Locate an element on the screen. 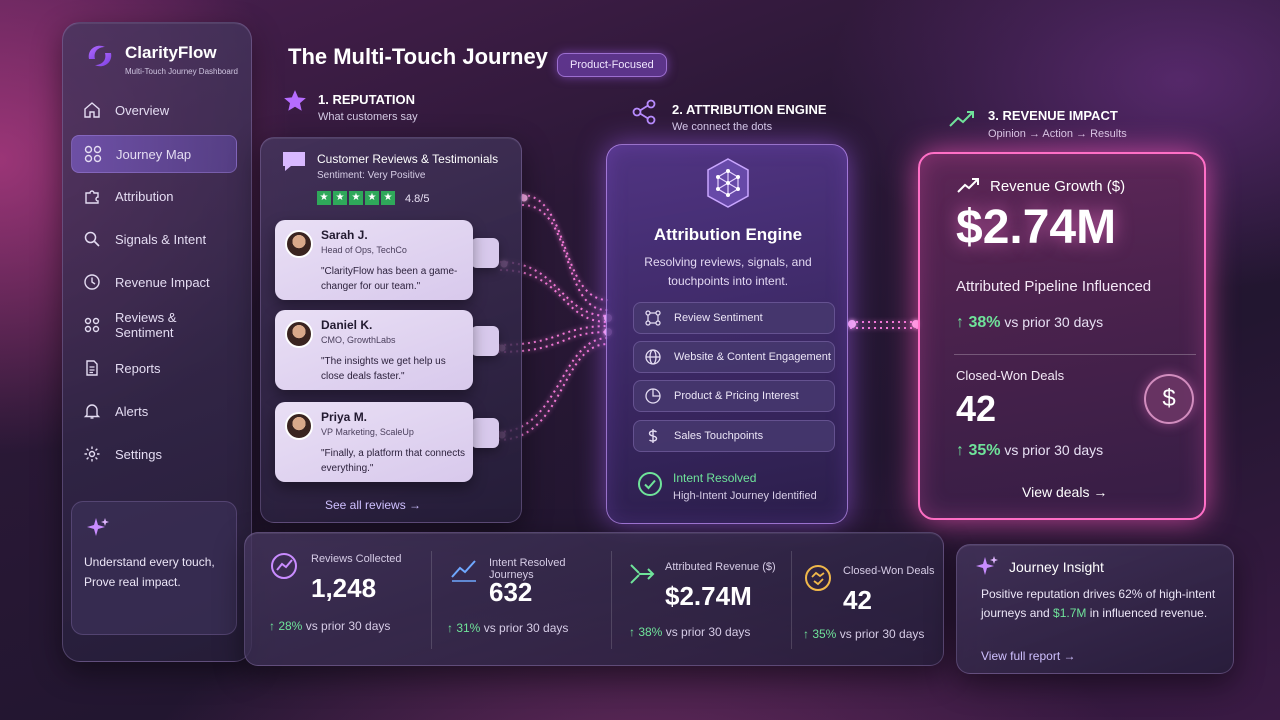 Image resolution: width=1280 pixels, height=720 pixels. revenue-value: $2.74M is located at coordinates (1036, 227).